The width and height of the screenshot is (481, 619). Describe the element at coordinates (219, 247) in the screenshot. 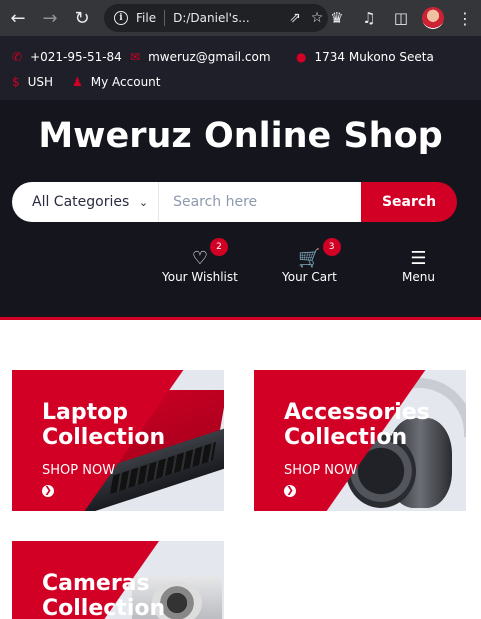

I see `wishlist-count-badge: 2` at that location.